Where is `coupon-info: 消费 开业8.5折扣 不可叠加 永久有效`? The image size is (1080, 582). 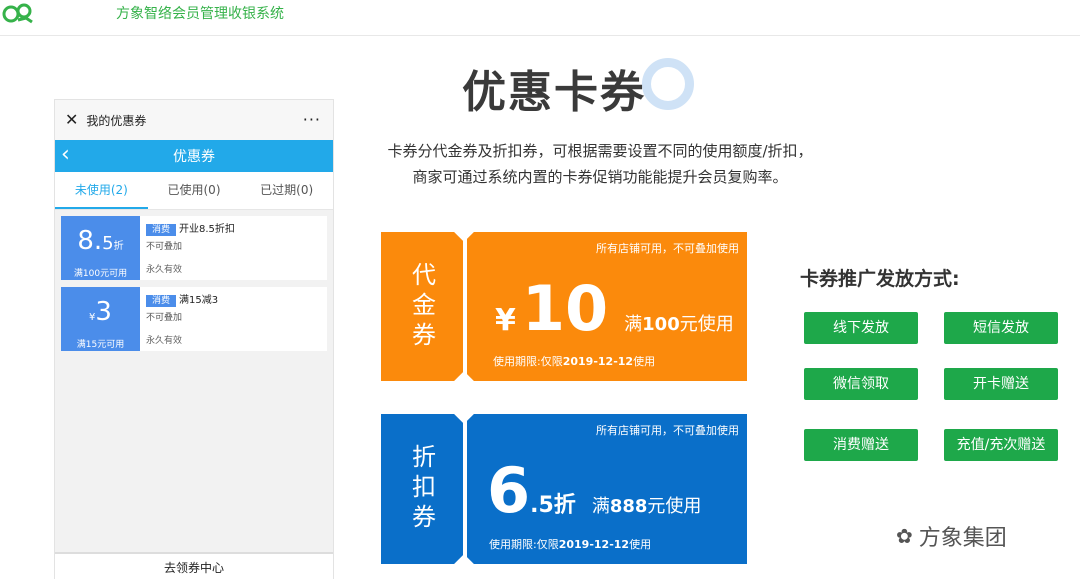 coupon-info: 消费 开业8.5折扣 不可叠加 永久有效 is located at coordinates (233, 248).